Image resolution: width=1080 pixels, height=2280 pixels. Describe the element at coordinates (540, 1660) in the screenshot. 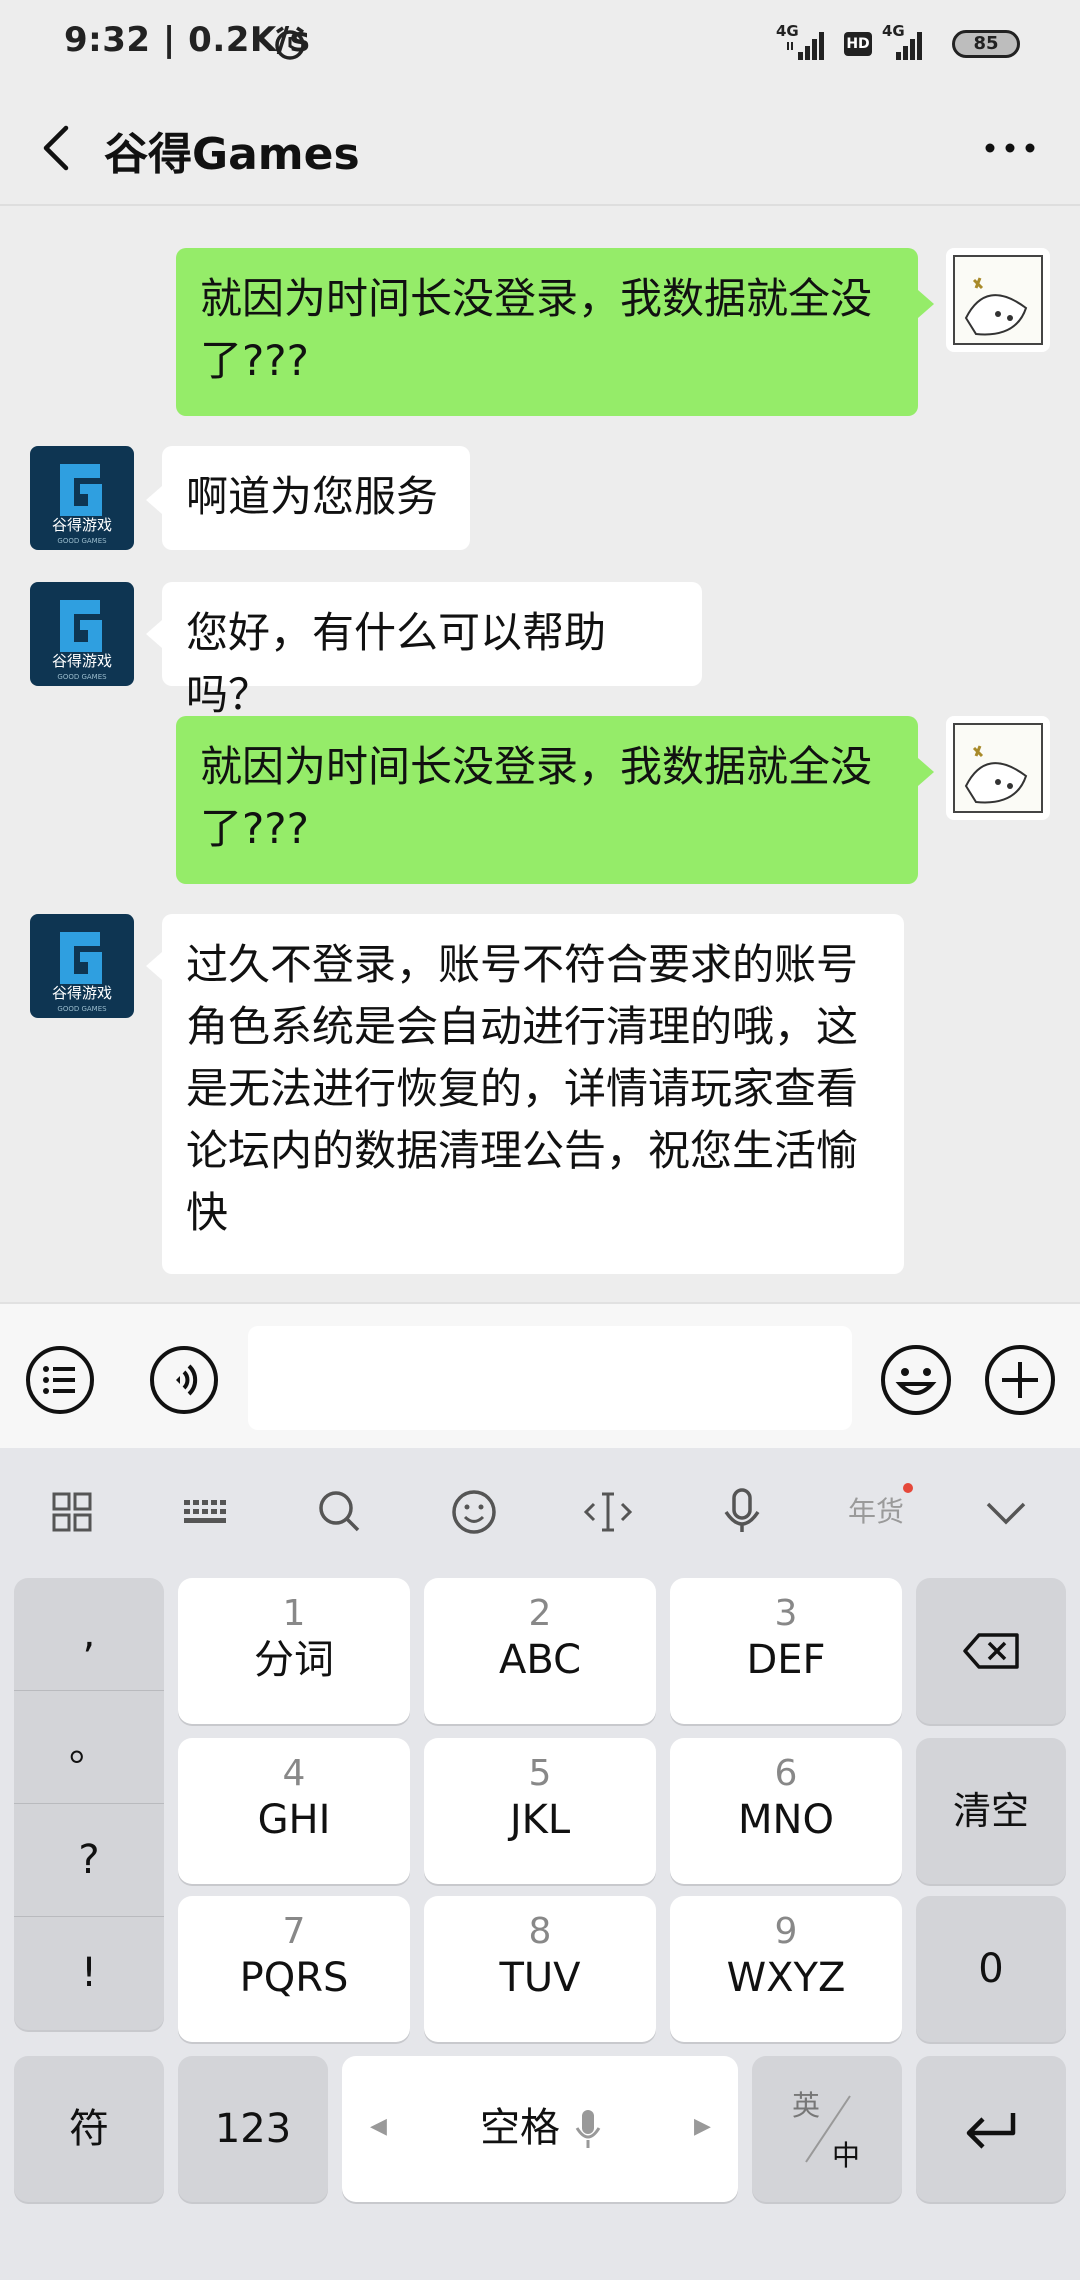

I see `key-letters: ABC` at that location.